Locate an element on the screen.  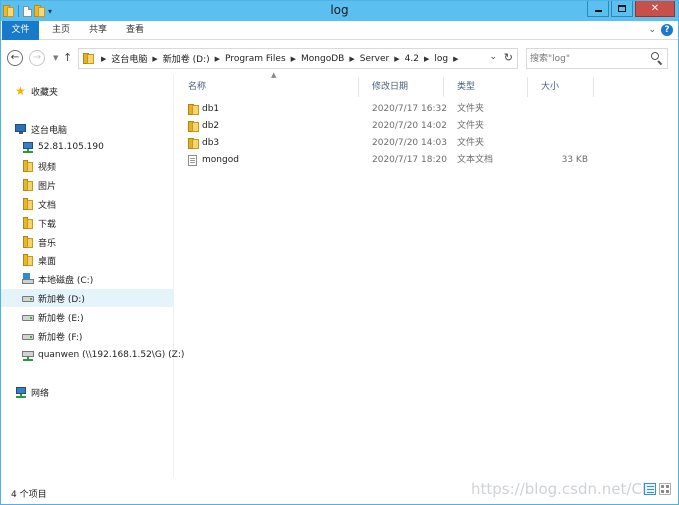
column-header-name: 名称 is located at coordinates (267, 87).